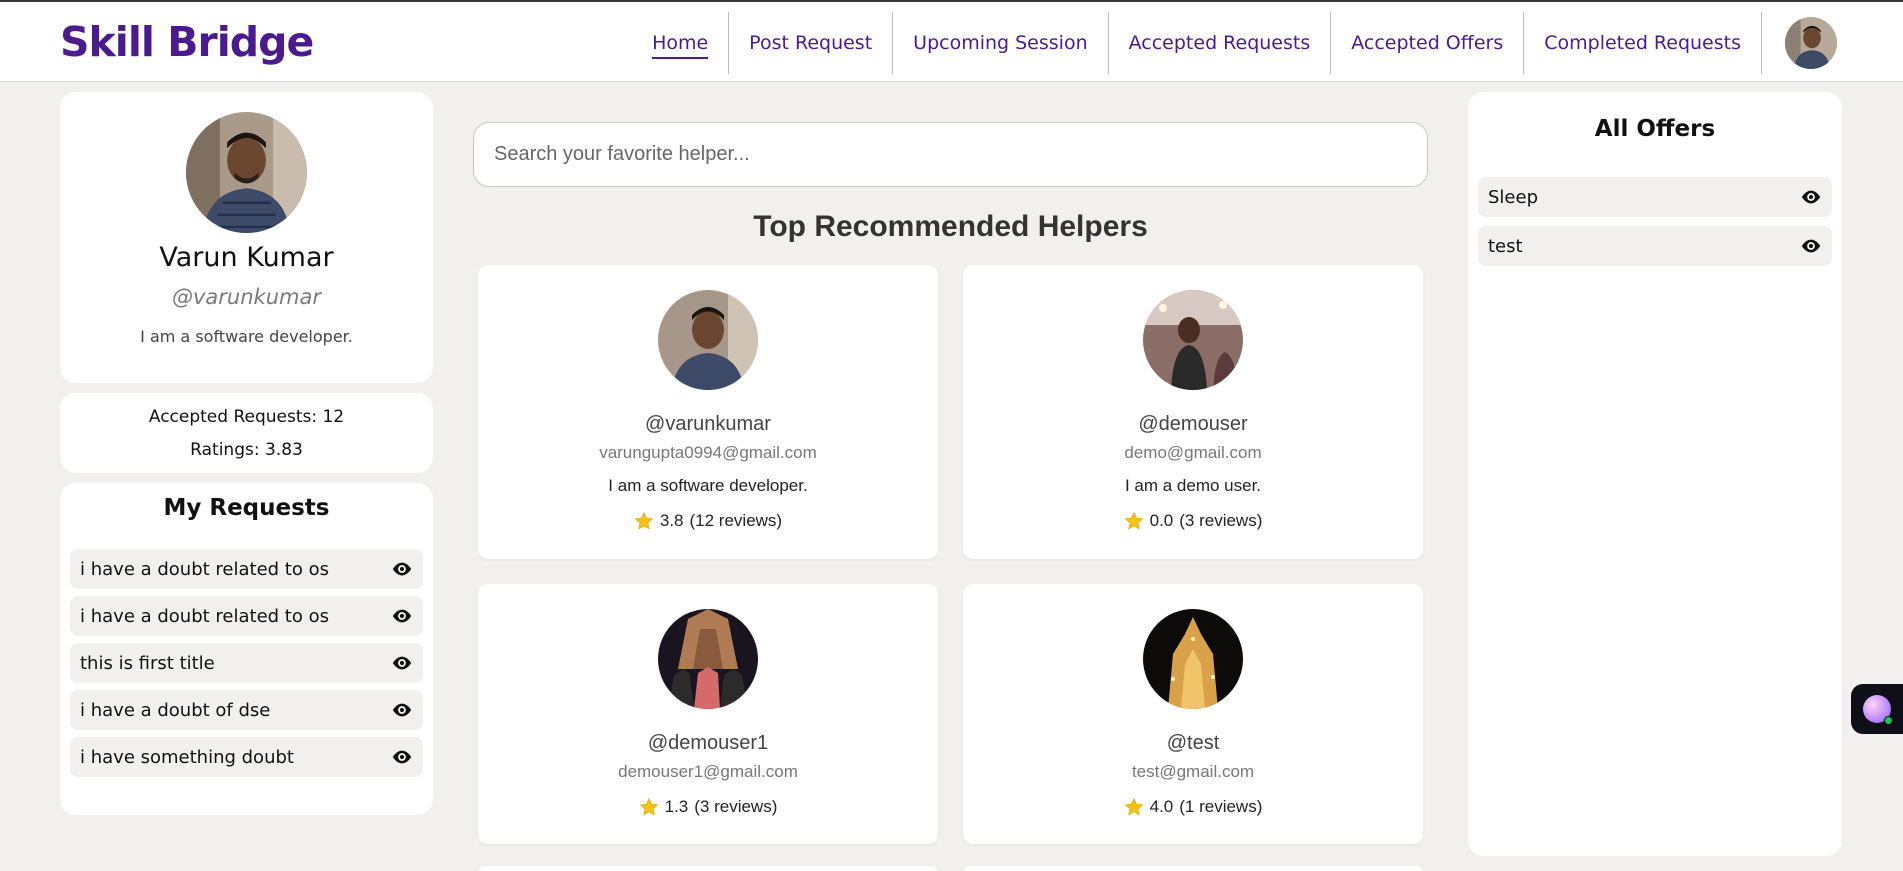 Image resolution: width=1903 pixels, height=871 pixels. I want to click on my-requests-title: My Requests, so click(246, 508).